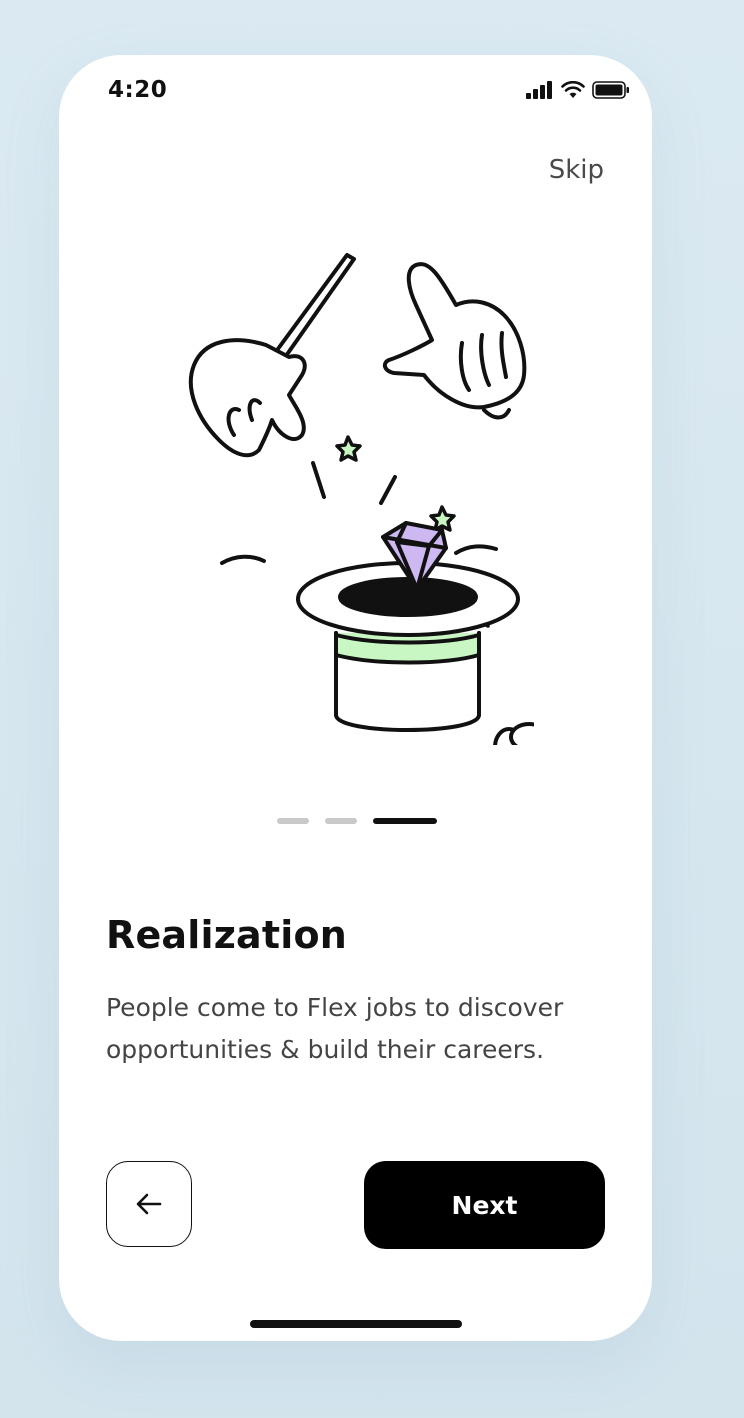 The image size is (744, 1418). Describe the element at coordinates (408, 646) in the screenshot. I see `top-hat-icon` at that location.